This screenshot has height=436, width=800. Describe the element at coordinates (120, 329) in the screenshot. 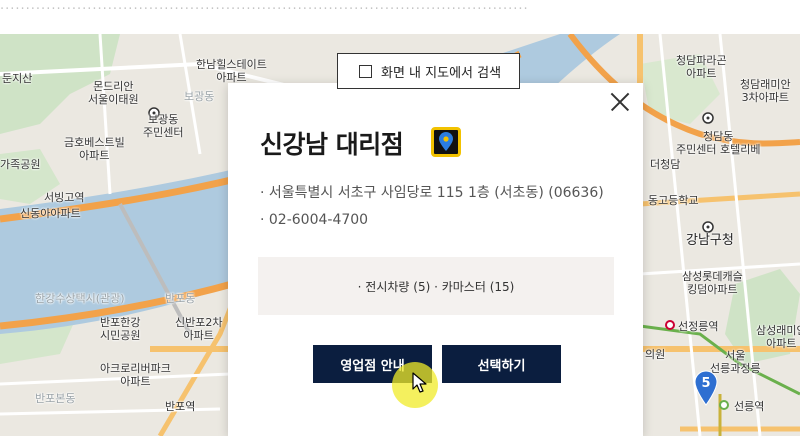

I see `map-label: 반포한강 시민공원` at that location.